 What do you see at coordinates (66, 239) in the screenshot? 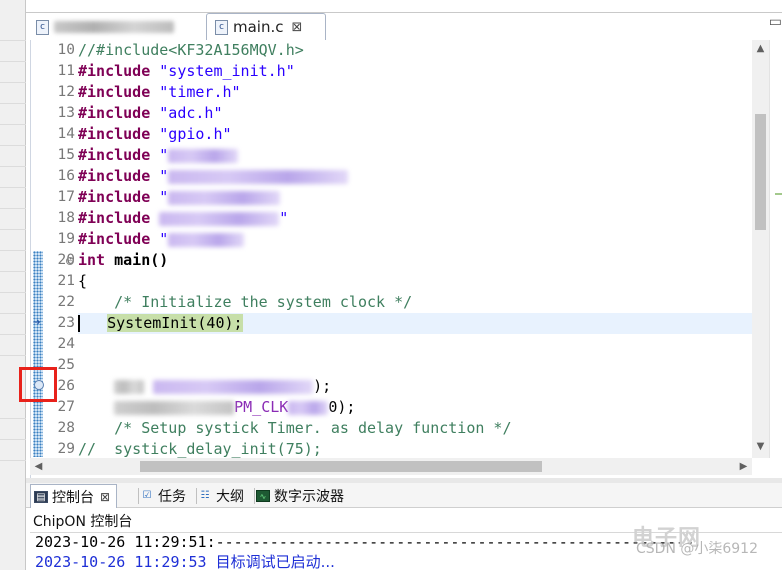
I see `line-number: 19` at bounding box center [66, 239].